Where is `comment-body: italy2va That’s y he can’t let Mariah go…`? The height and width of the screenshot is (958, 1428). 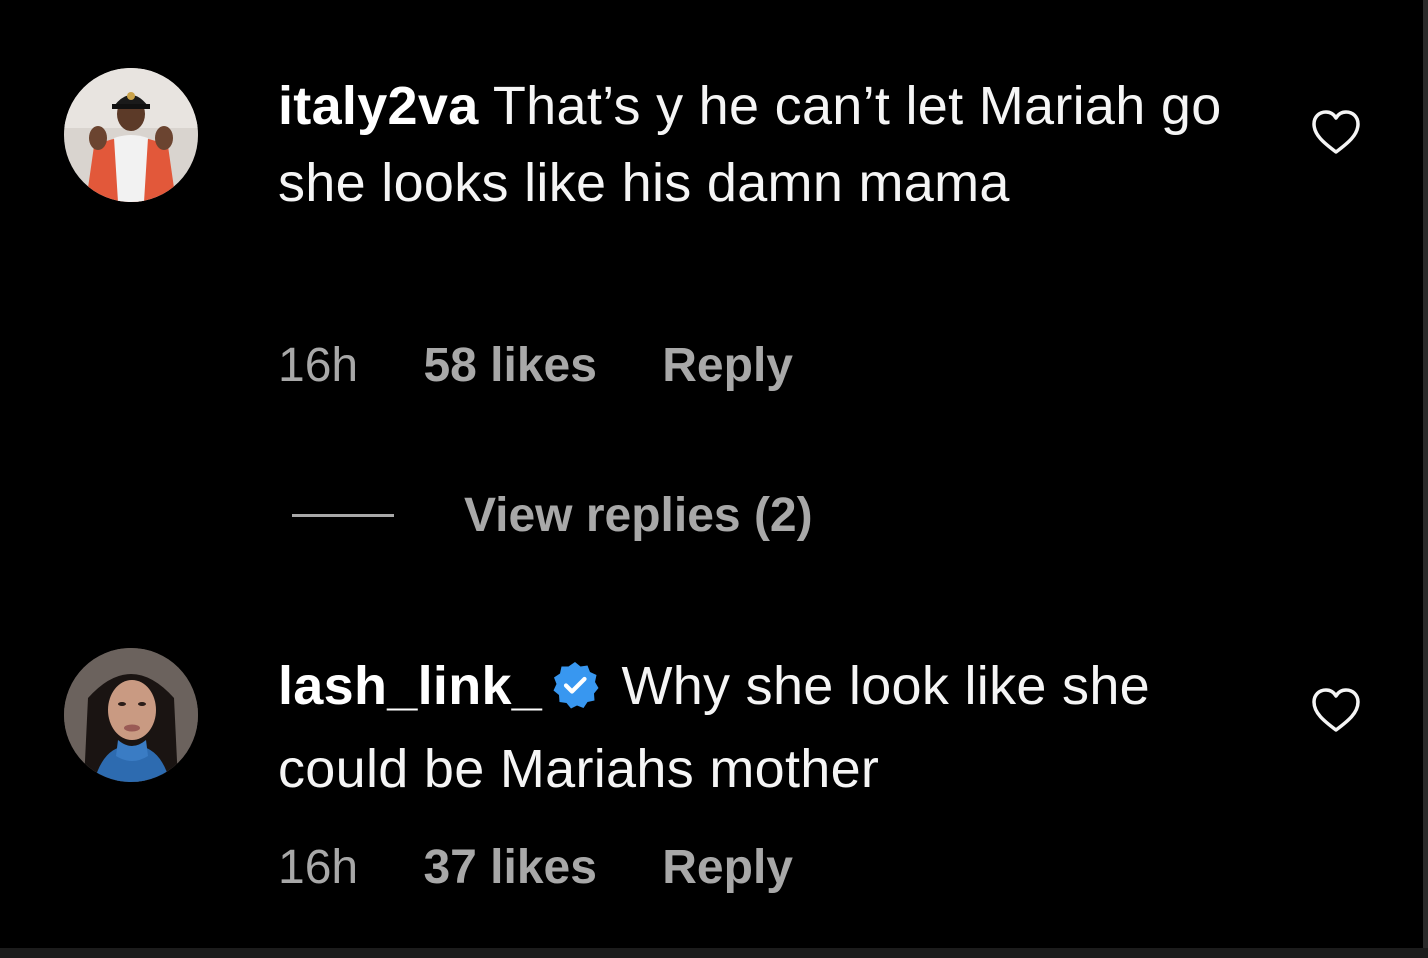
comment-body: italy2va That’s y he can’t let Mariah go… is located at coordinates (758, 145).